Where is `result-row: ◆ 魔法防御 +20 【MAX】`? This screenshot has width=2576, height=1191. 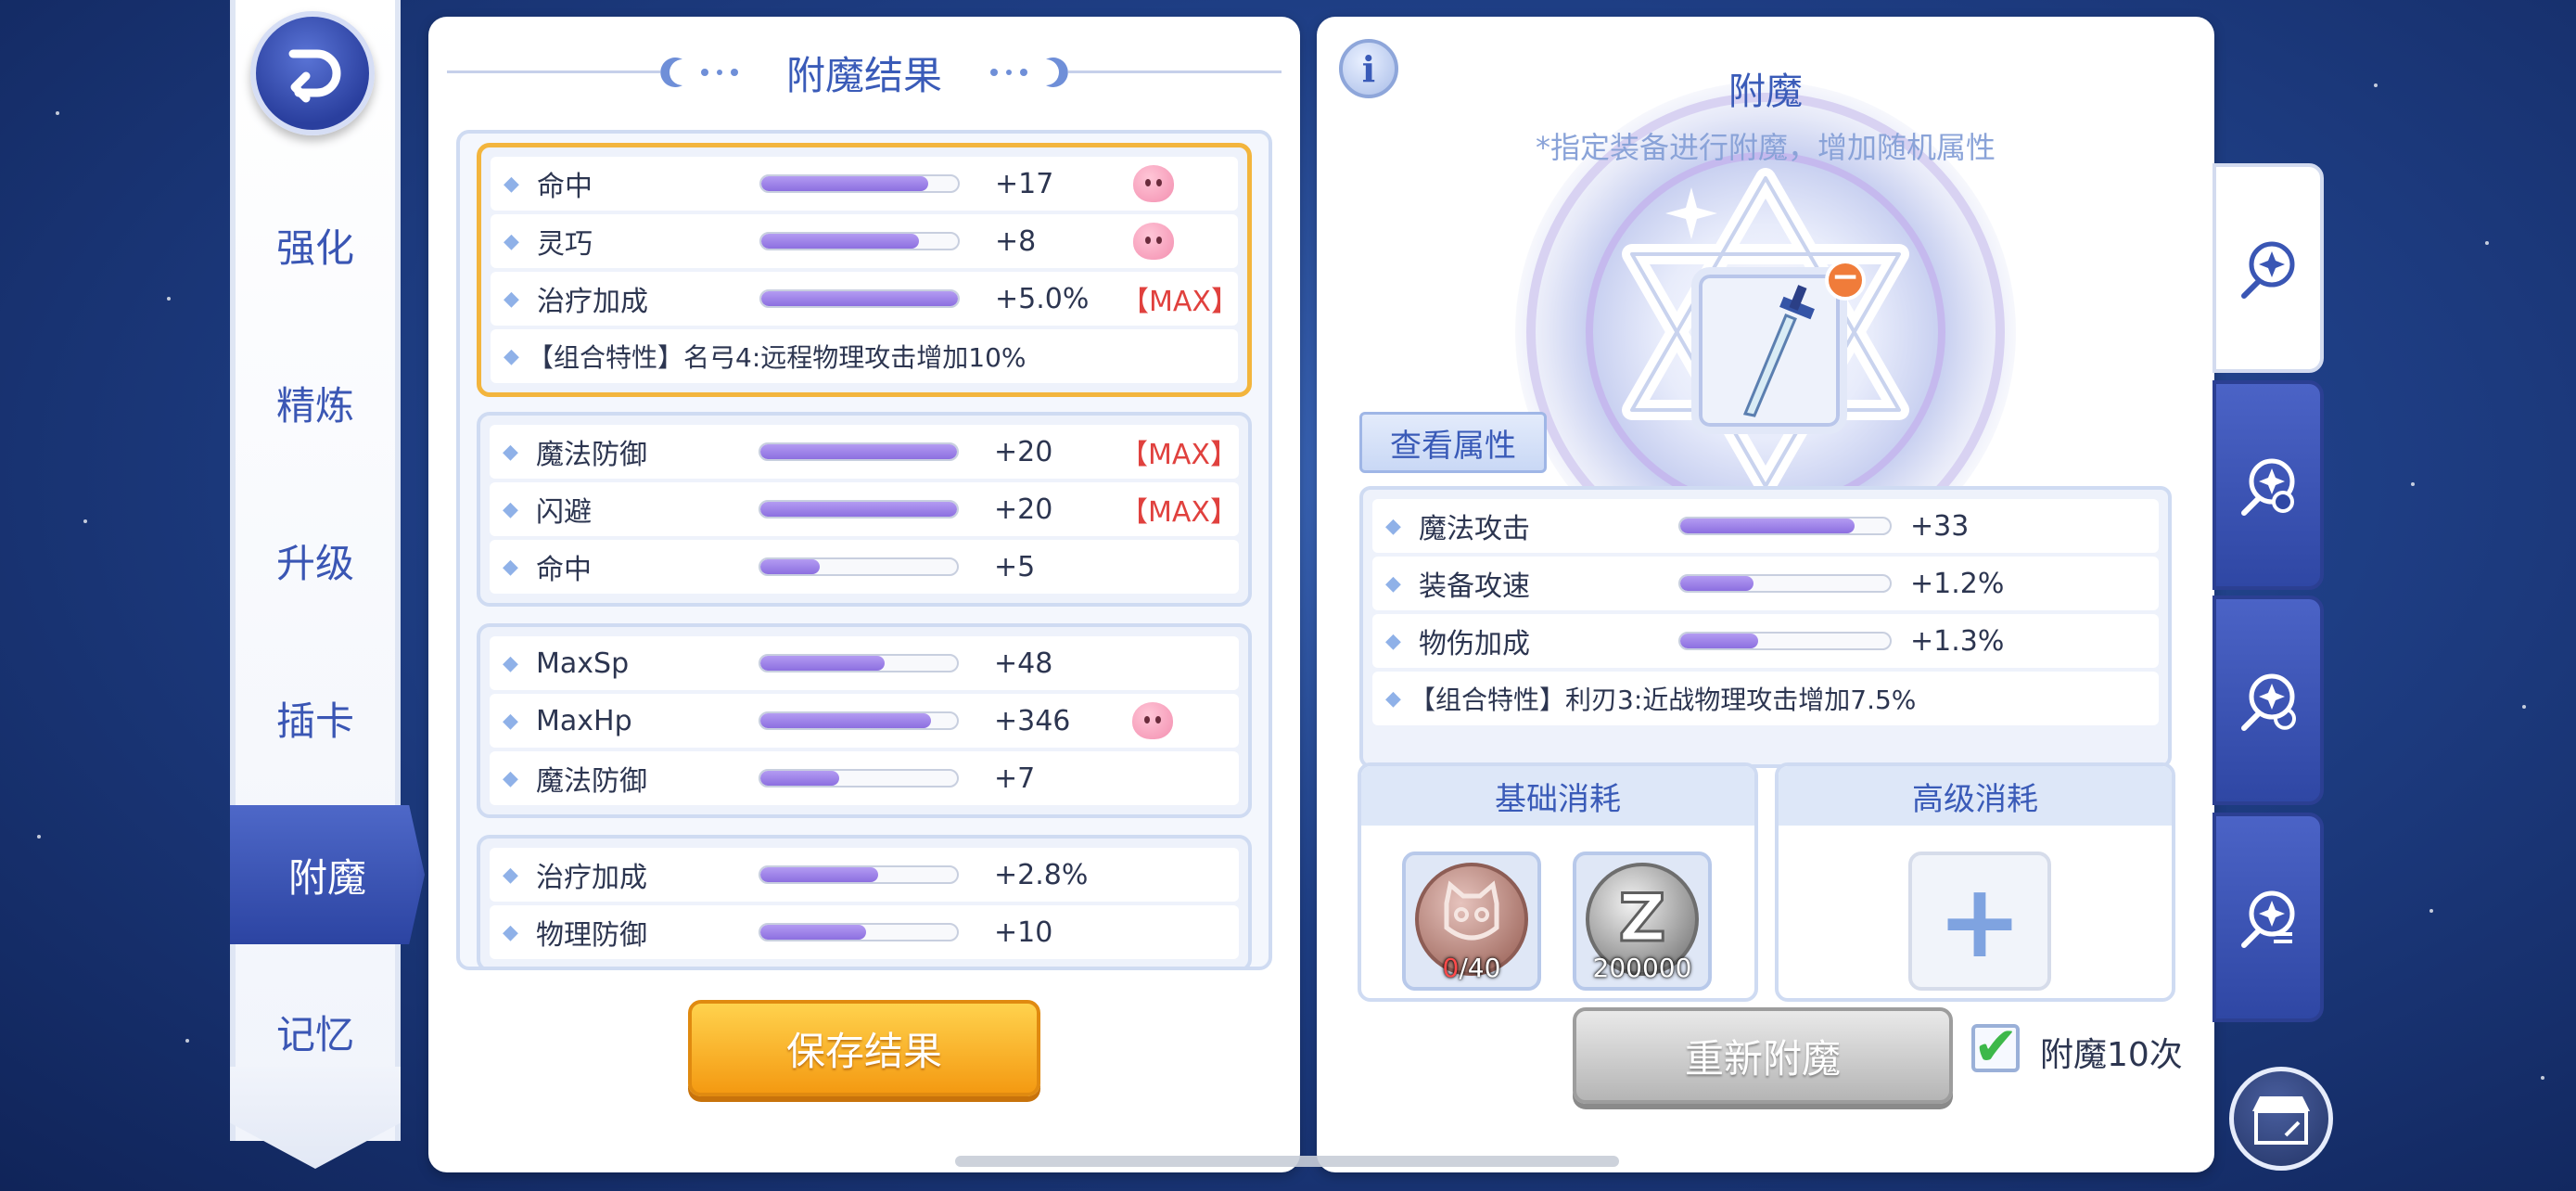 result-row: ◆ 魔法防御 +20 【MAX】 is located at coordinates (864, 452).